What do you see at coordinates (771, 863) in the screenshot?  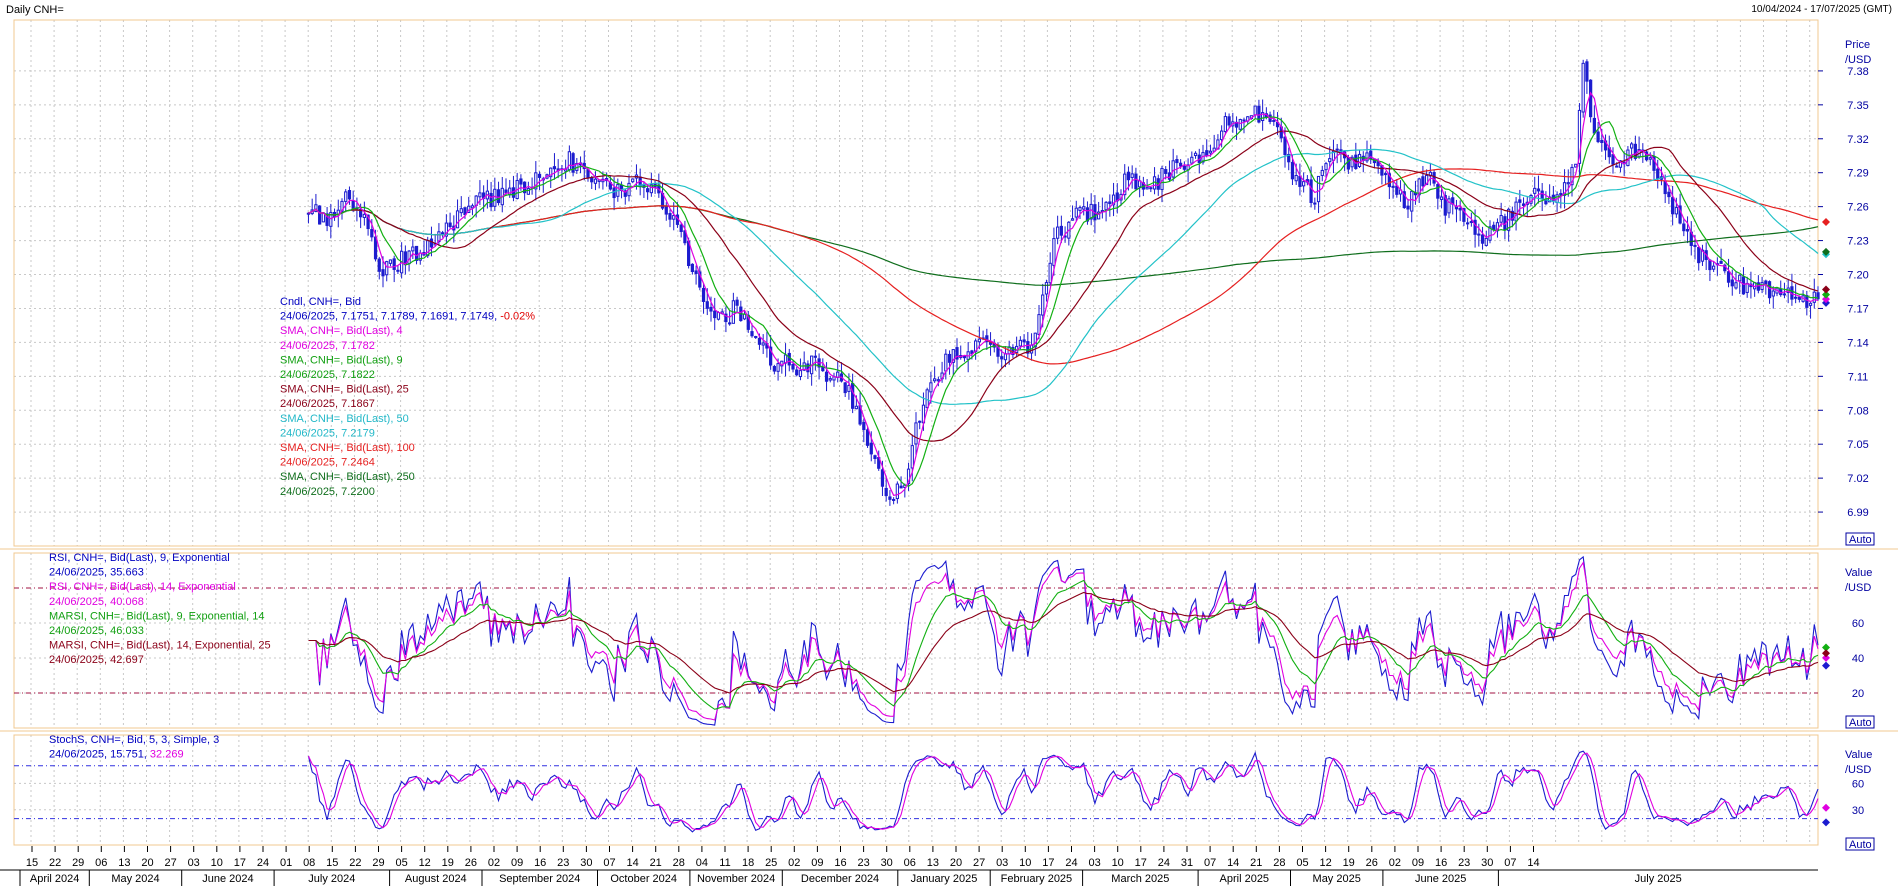 I see `time-tick-label: 25` at bounding box center [771, 863].